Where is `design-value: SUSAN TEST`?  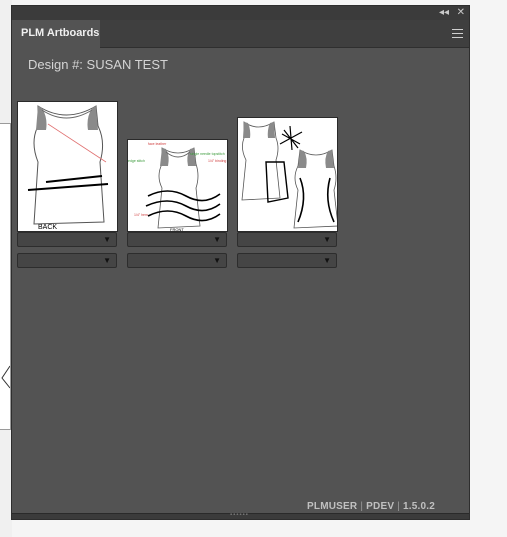 design-value: SUSAN TEST is located at coordinates (127, 64).